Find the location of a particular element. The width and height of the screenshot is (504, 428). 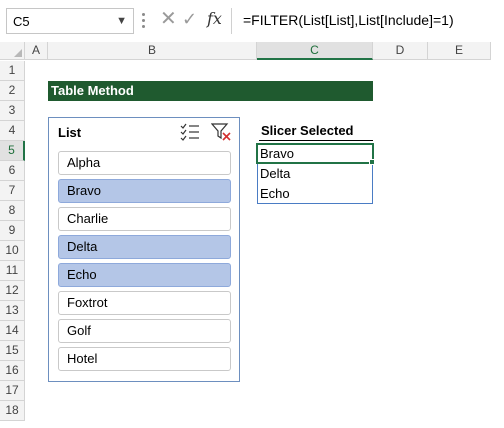

slicer-item-bravo: Bravo is located at coordinates (144, 191).